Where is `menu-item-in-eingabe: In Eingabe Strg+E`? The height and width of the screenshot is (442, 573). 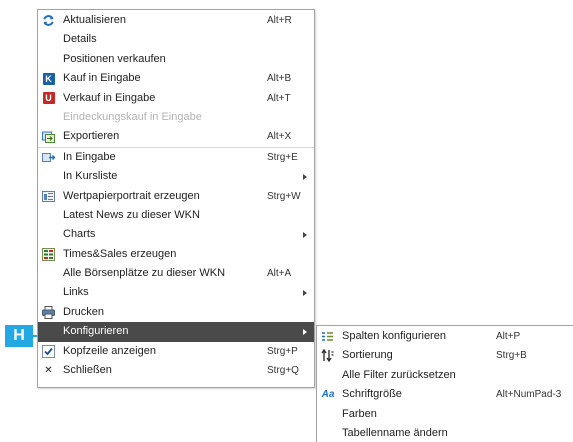
menu-item-in-eingabe: In Eingabe Strg+E is located at coordinates (176, 156).